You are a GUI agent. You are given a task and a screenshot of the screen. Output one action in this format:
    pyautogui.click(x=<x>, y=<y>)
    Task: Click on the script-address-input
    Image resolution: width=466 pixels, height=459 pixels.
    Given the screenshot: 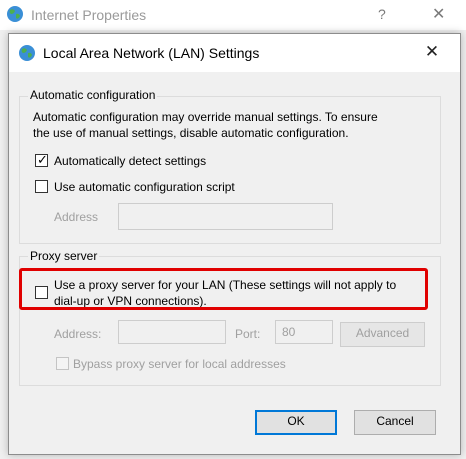 What is the action you would take?
    pyautogui.click(x=225, y=216)
    